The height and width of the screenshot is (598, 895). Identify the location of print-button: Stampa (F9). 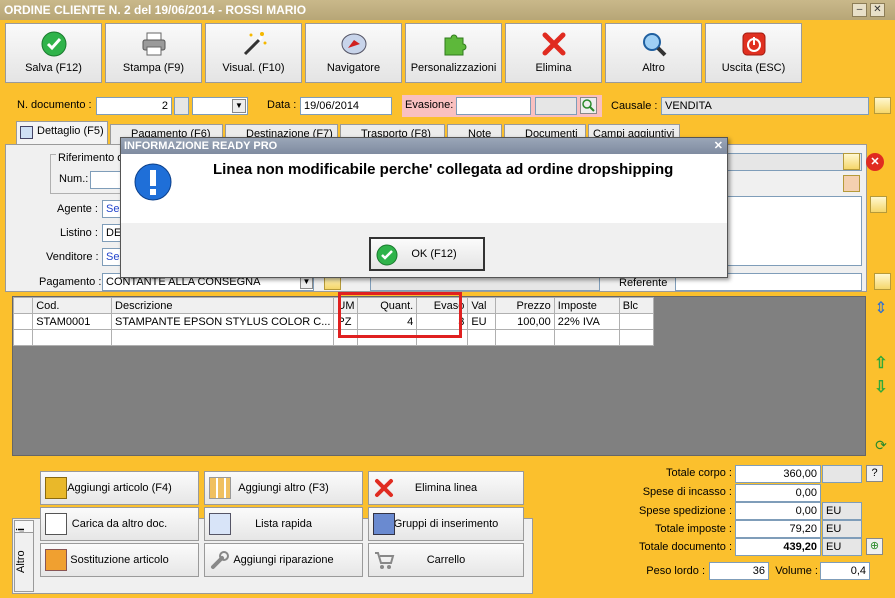
(153, 53).